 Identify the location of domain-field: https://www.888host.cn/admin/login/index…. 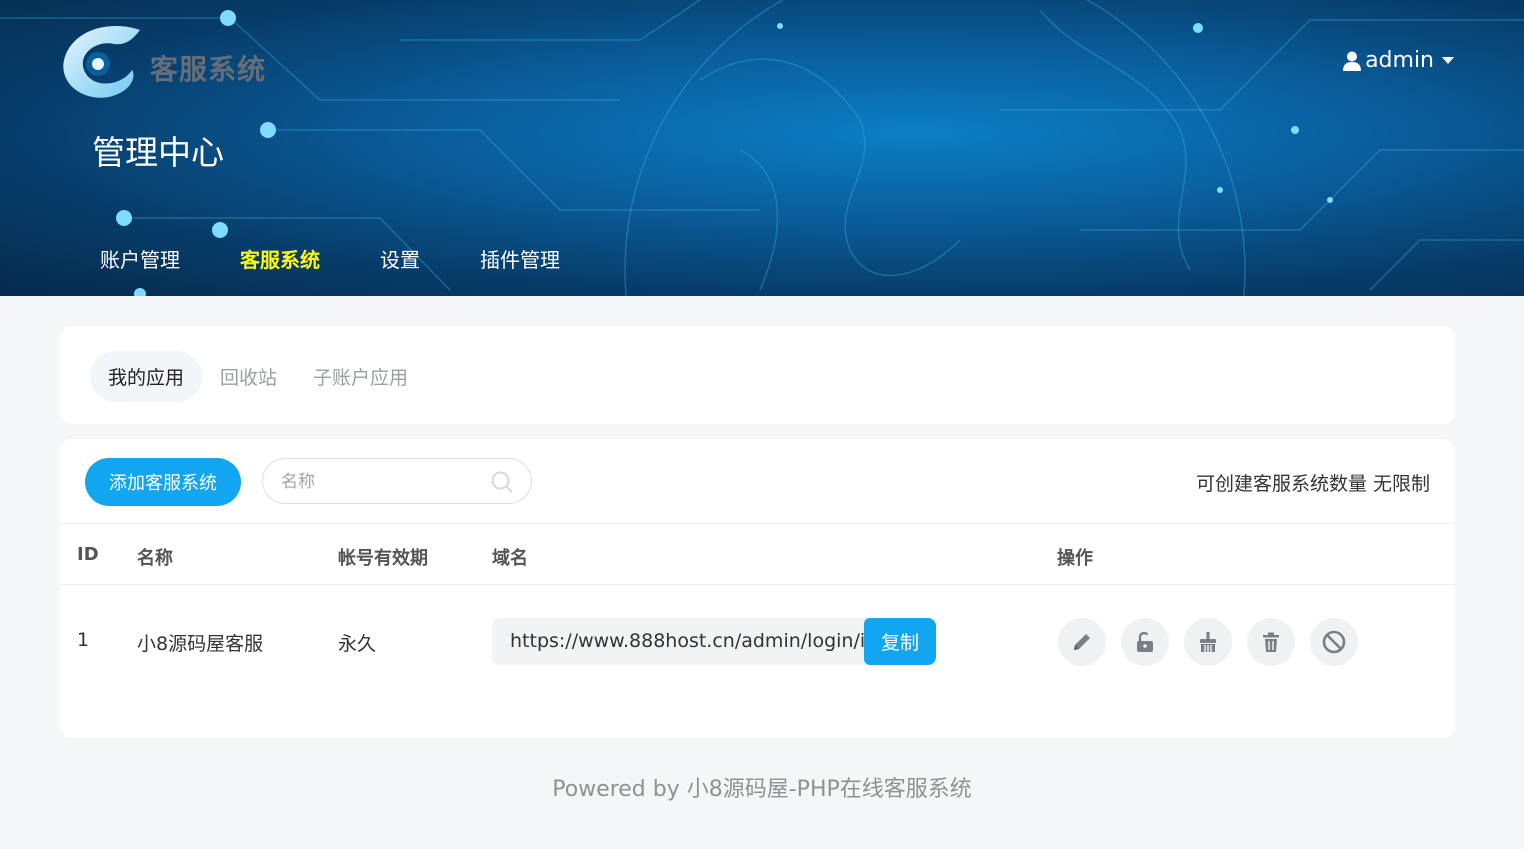
(714, 641).